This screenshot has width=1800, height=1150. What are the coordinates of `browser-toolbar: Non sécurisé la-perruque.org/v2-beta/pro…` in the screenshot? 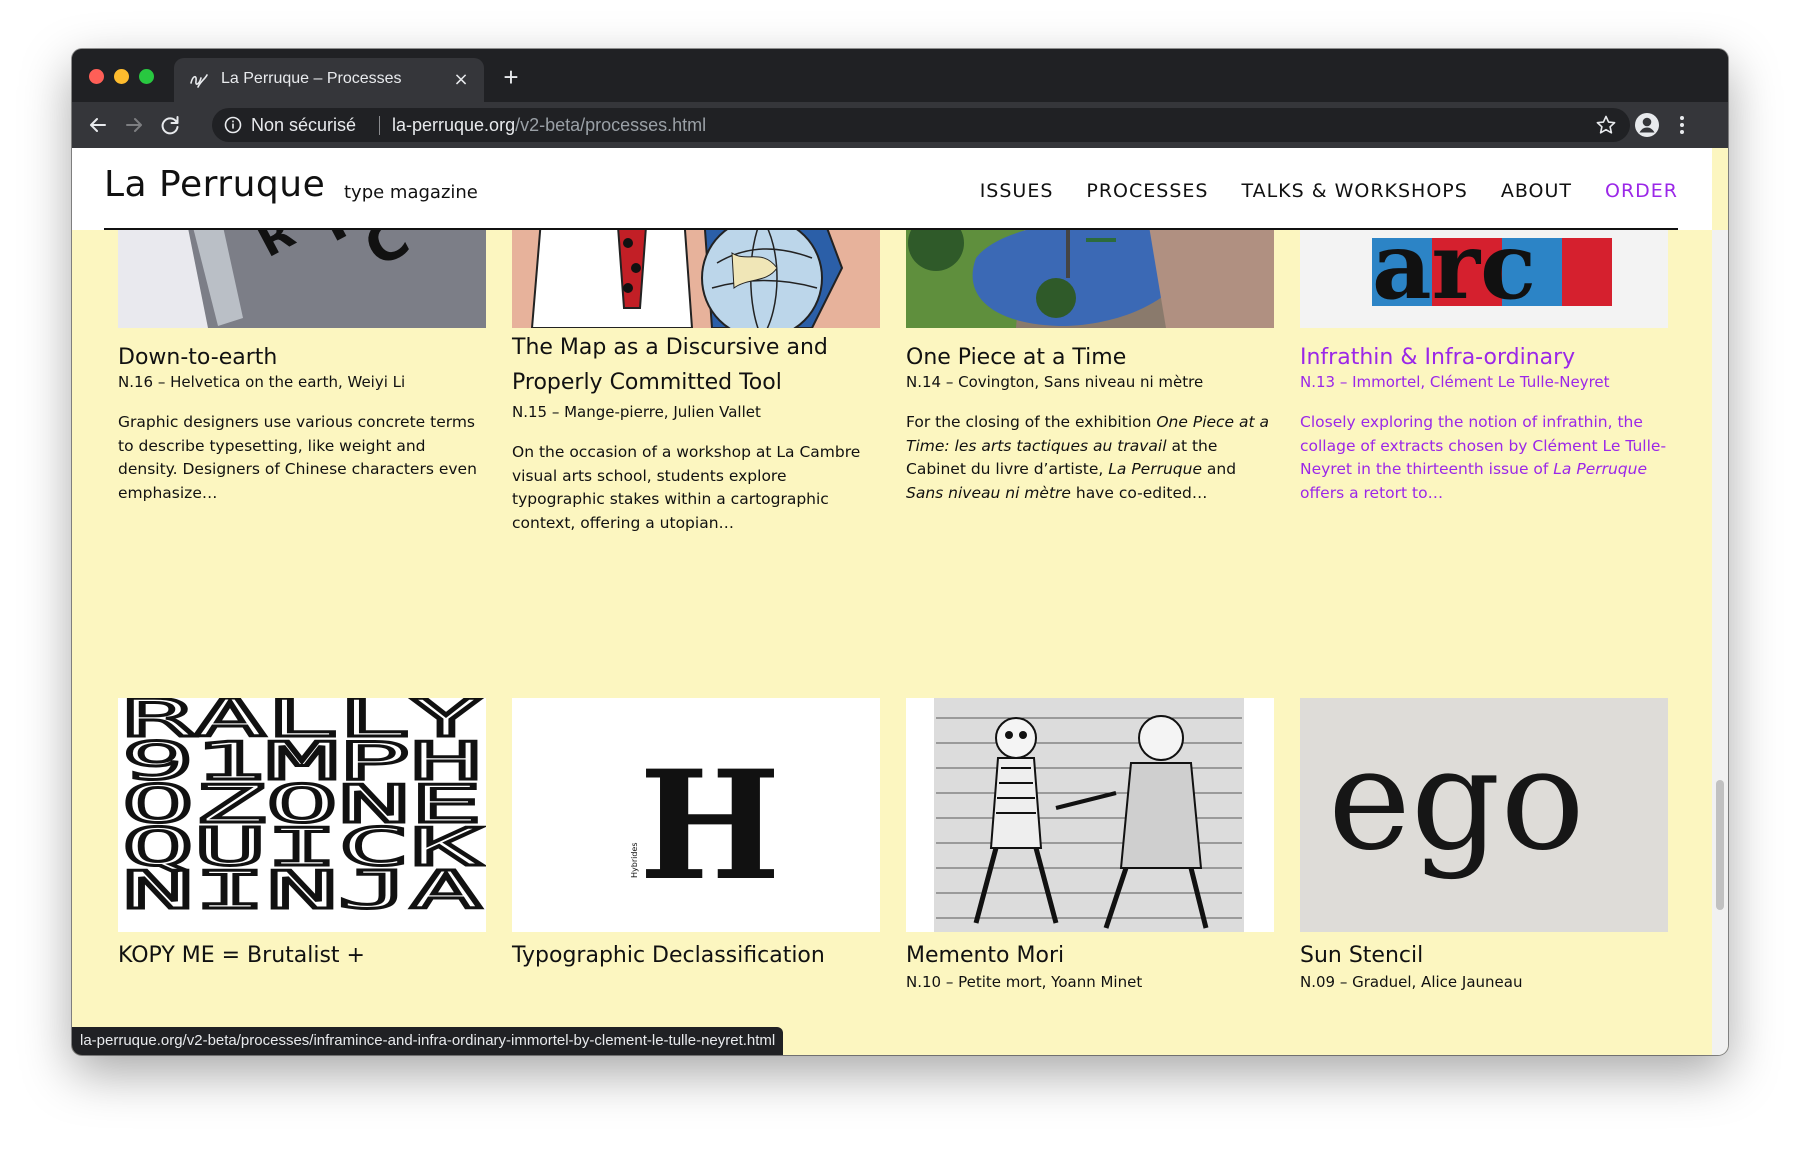 It's located at (900, 125).